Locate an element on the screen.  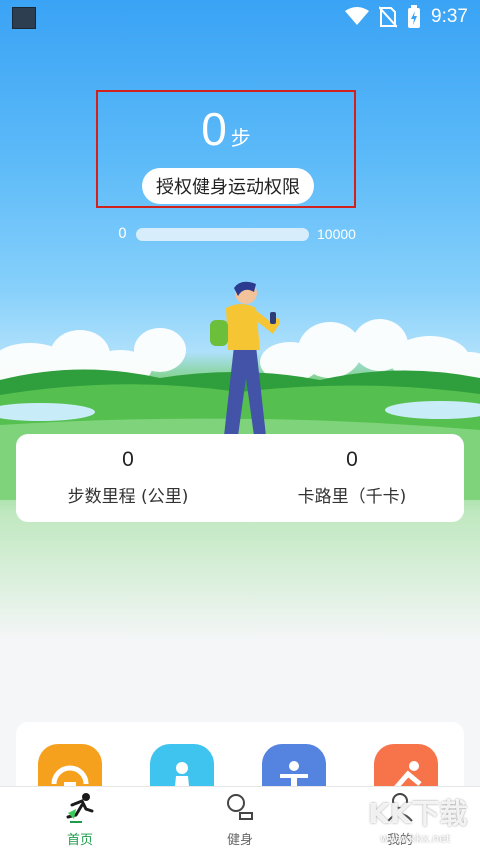
stats-card: 0 步数里程 (公里) 0 卡路里（千卡) is located at coordinates (240, 478).